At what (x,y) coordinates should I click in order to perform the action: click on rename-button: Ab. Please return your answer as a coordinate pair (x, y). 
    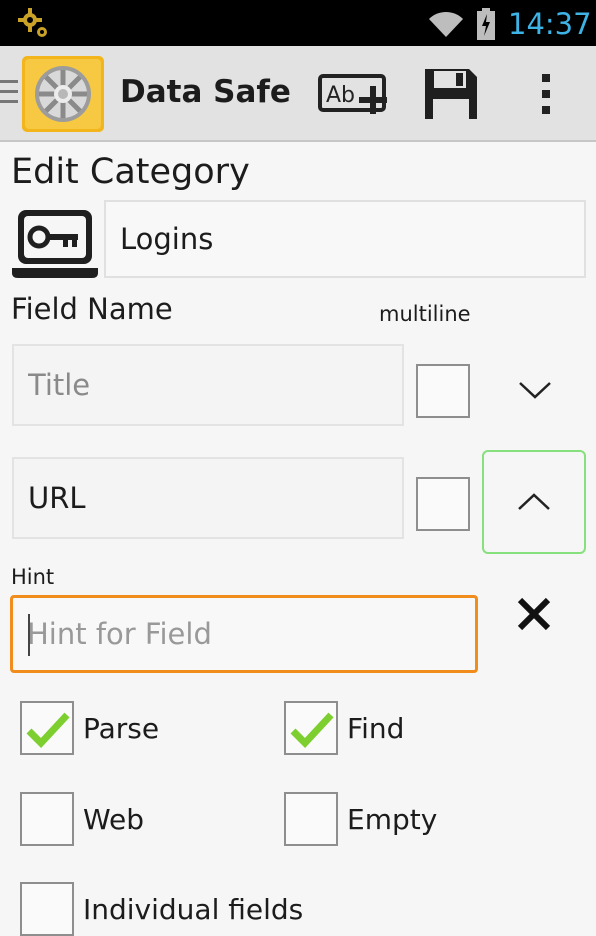
    Looking at the image, I should click on (354, 94).